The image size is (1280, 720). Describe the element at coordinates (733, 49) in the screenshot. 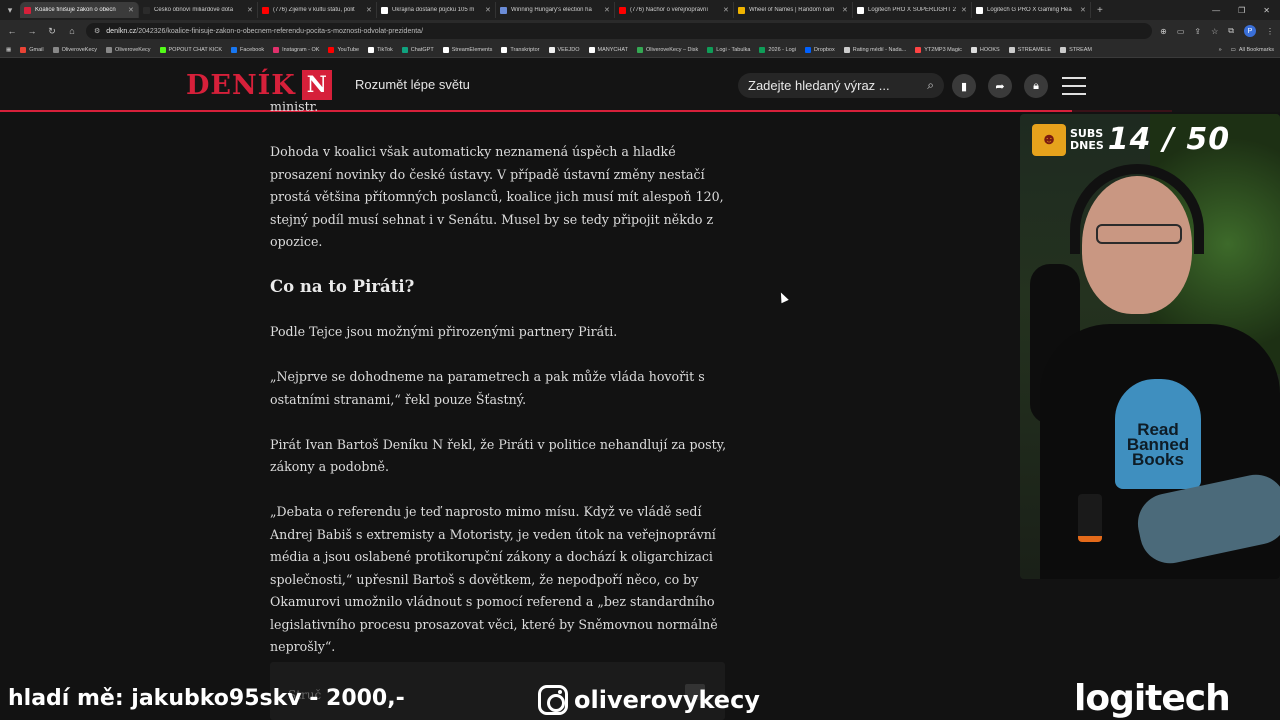

I see `bookmark-label: Logi - Tabulka` at that location.